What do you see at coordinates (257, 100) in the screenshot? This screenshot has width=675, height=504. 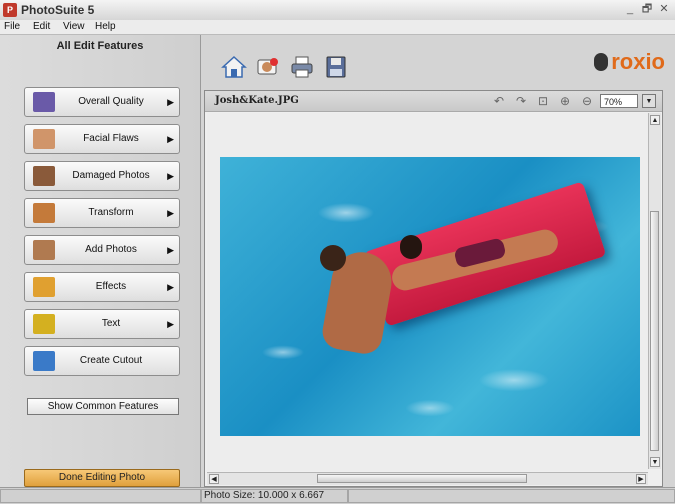 I see `document-filename: Josh&Kate.JPG` at bounding box center [257, 100].